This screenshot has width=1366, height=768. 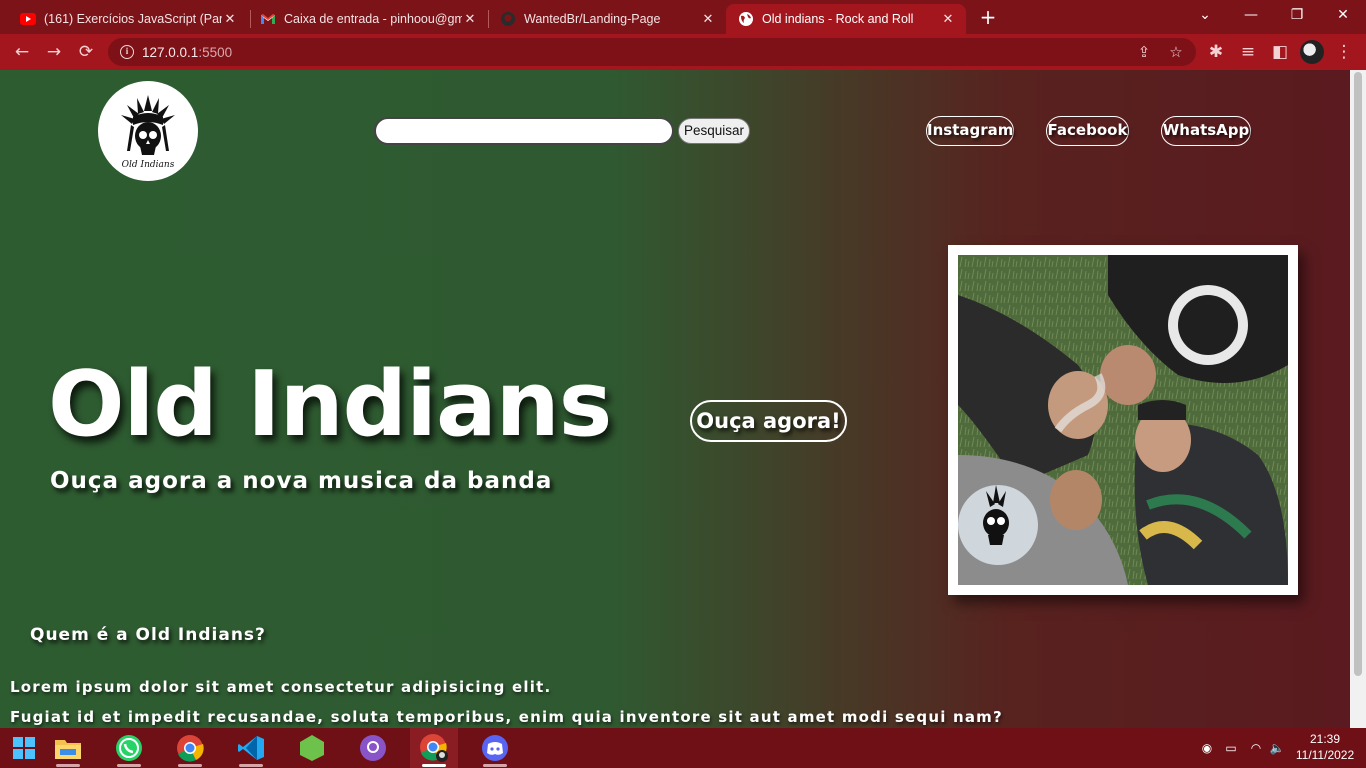 I want to click on hero-subtitle: Ouça agora a nova musica da banda, so click(x=301, y=481).